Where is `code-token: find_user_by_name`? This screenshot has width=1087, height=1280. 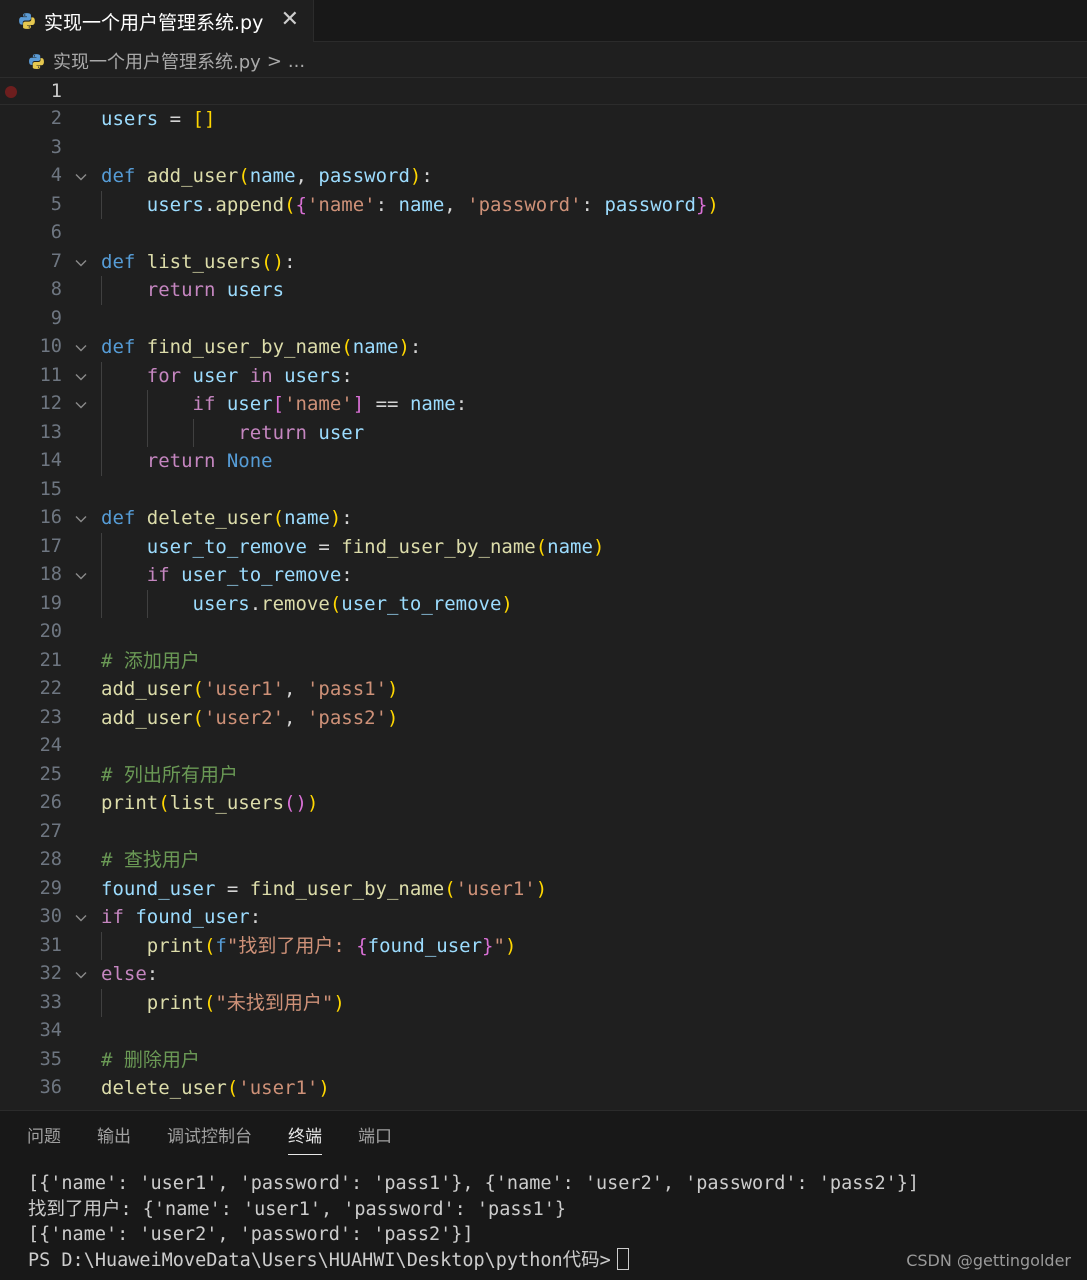
code-token: find_user_by_name is located at coordinates (347, 888).